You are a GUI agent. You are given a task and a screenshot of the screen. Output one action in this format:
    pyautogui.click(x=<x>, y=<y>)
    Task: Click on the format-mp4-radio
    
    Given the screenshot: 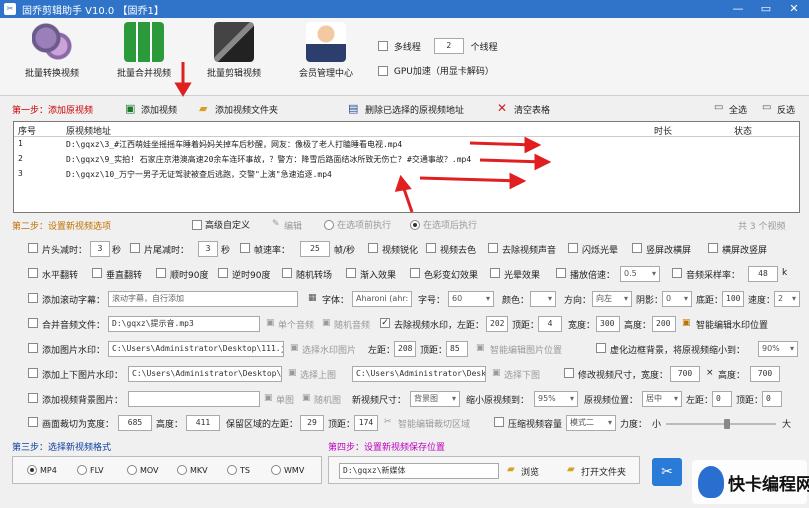 What is the action you would take?
    pyautogui.click(x=32, y=470)
    